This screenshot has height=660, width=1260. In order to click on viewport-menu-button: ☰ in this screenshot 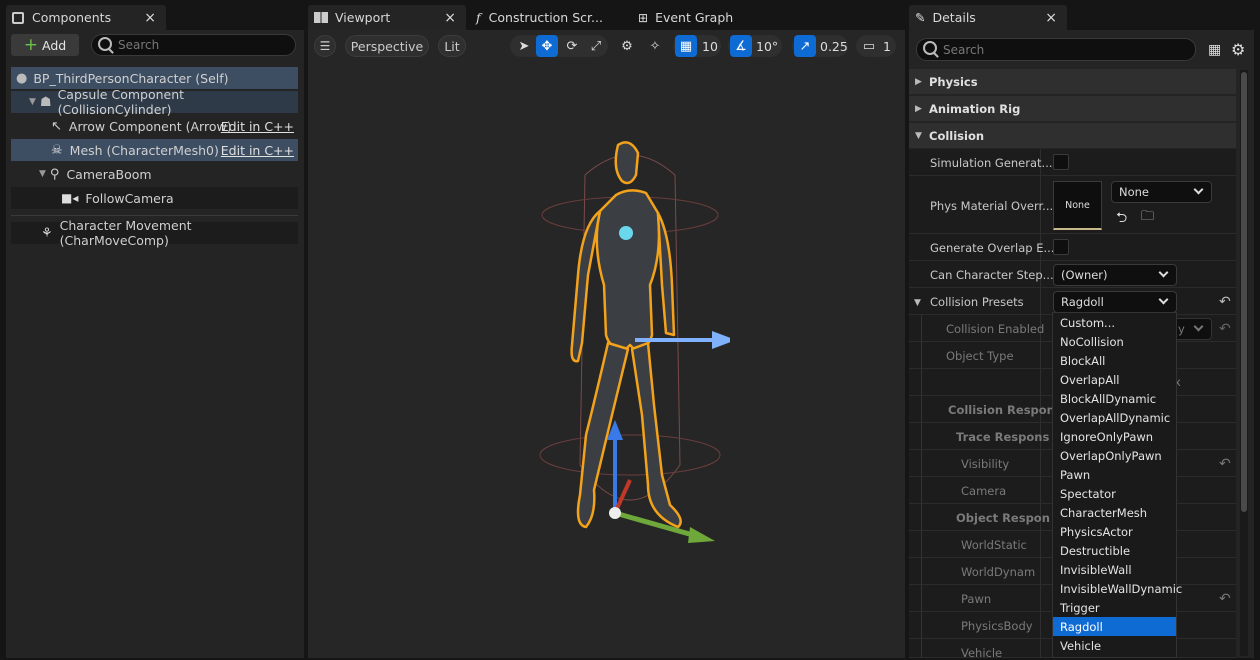, I will do `click(325, 46)`.